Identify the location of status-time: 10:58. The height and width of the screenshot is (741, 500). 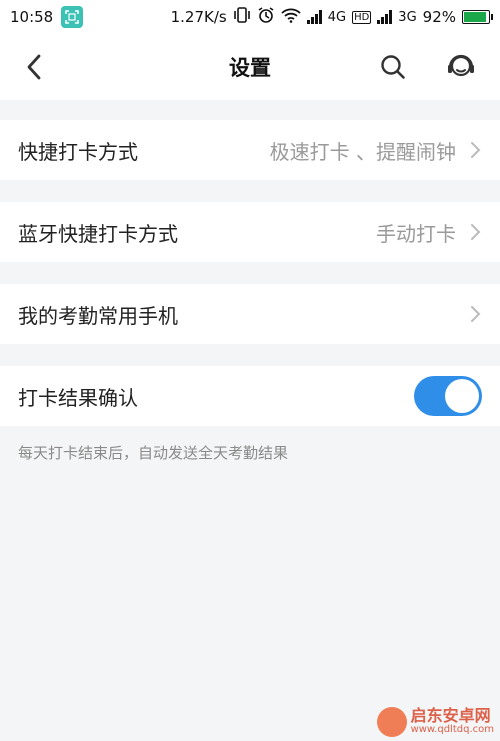
(32, 17).